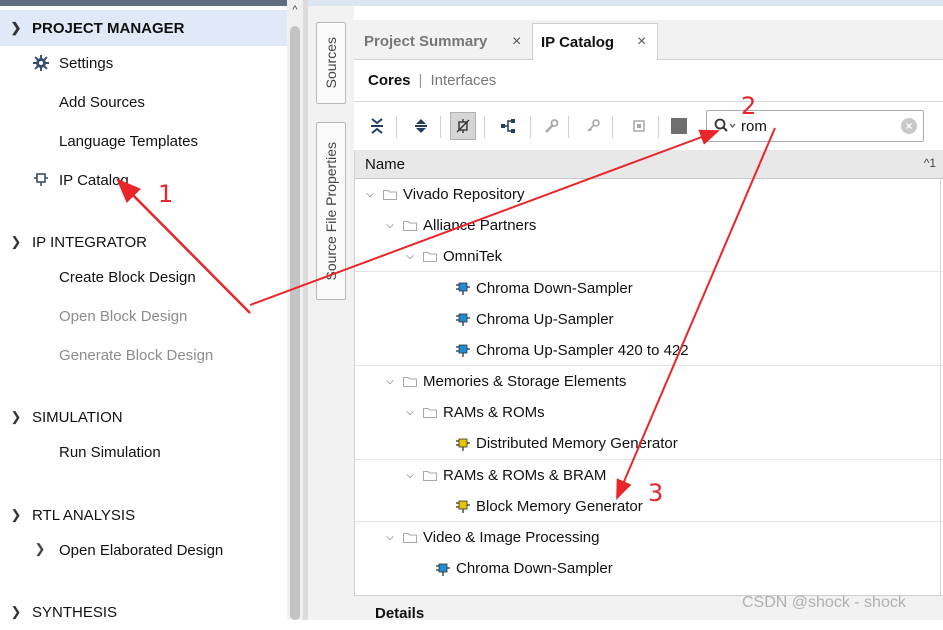 This screenshot has height=630, width=943. What do you see at coordinates (41, 179) in the screenshot?
I see `ip-catalog-icon` at bounding box center [41, 179].